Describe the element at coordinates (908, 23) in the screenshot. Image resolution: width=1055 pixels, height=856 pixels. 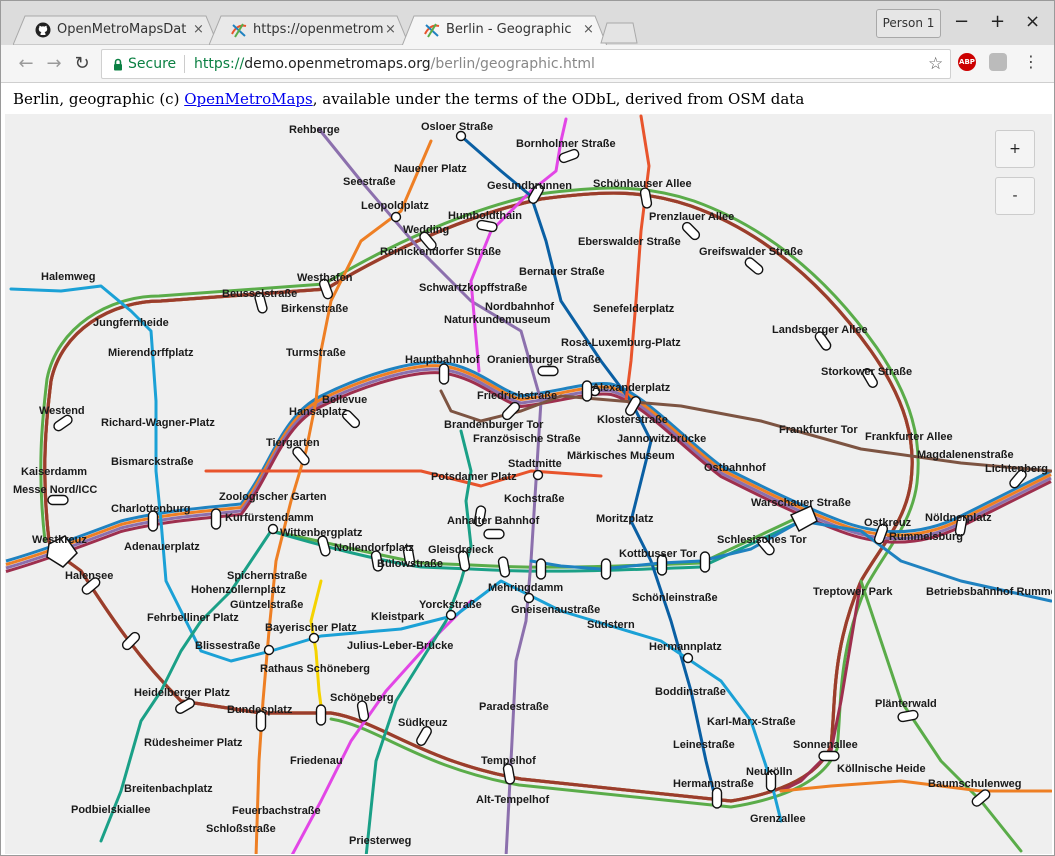
I see `person-button: Person 1` at that location.